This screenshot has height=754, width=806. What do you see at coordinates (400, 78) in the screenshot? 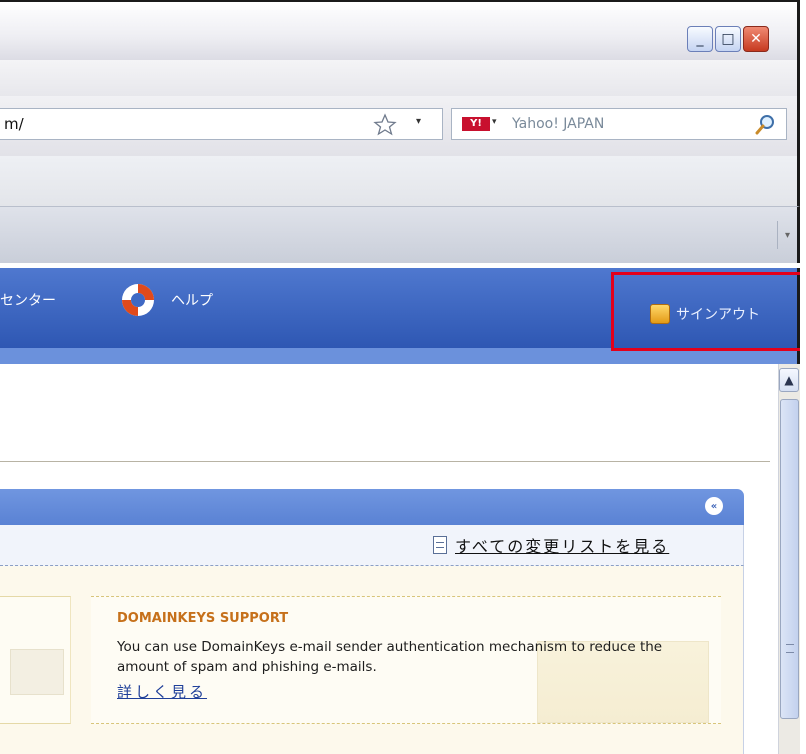
I see `menu-bar` at bounding box center [400, 78].